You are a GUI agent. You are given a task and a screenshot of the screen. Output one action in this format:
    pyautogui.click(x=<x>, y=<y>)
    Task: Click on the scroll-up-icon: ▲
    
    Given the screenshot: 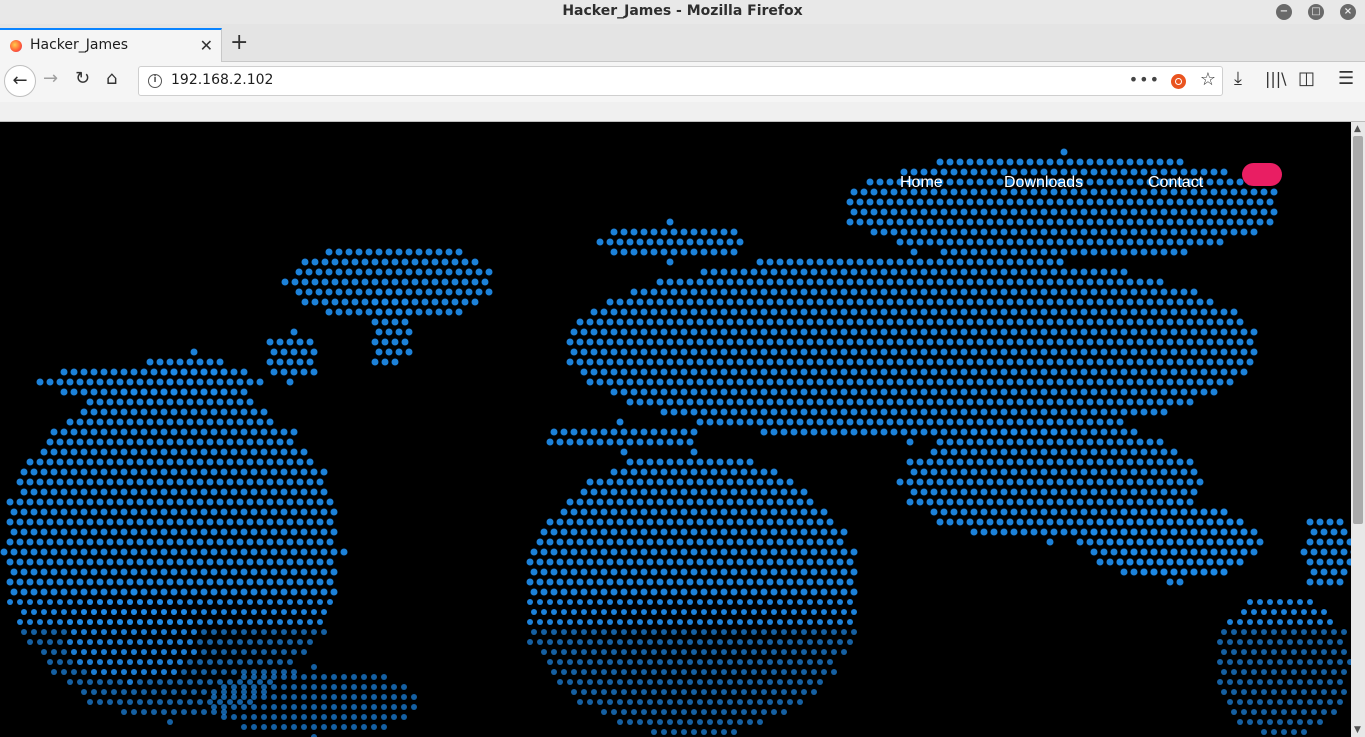 What is the action you would take?
    pyautogui.click(x=1357, y=129)
    